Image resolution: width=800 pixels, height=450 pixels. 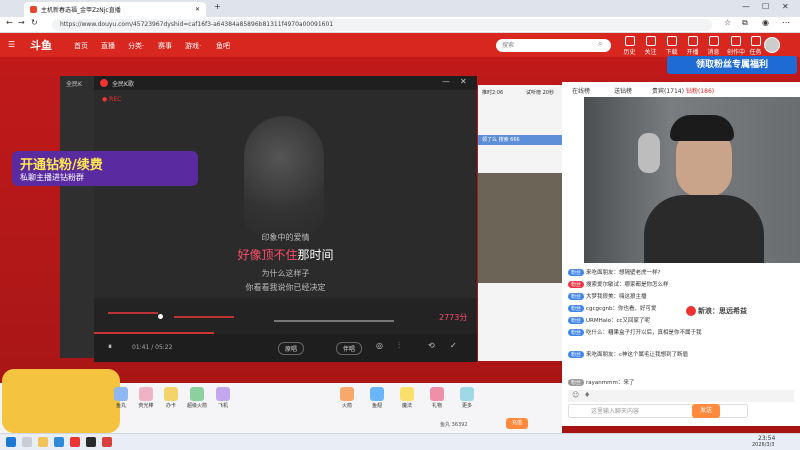 I want to click on avatar, so click(x=772, y=45).